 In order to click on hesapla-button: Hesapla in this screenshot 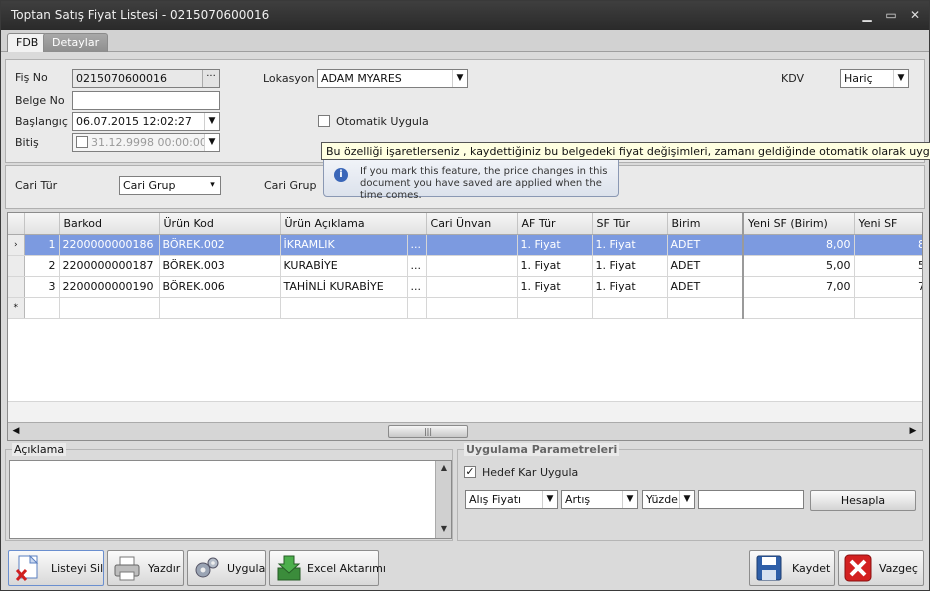, I will do `click(863, 500)`.